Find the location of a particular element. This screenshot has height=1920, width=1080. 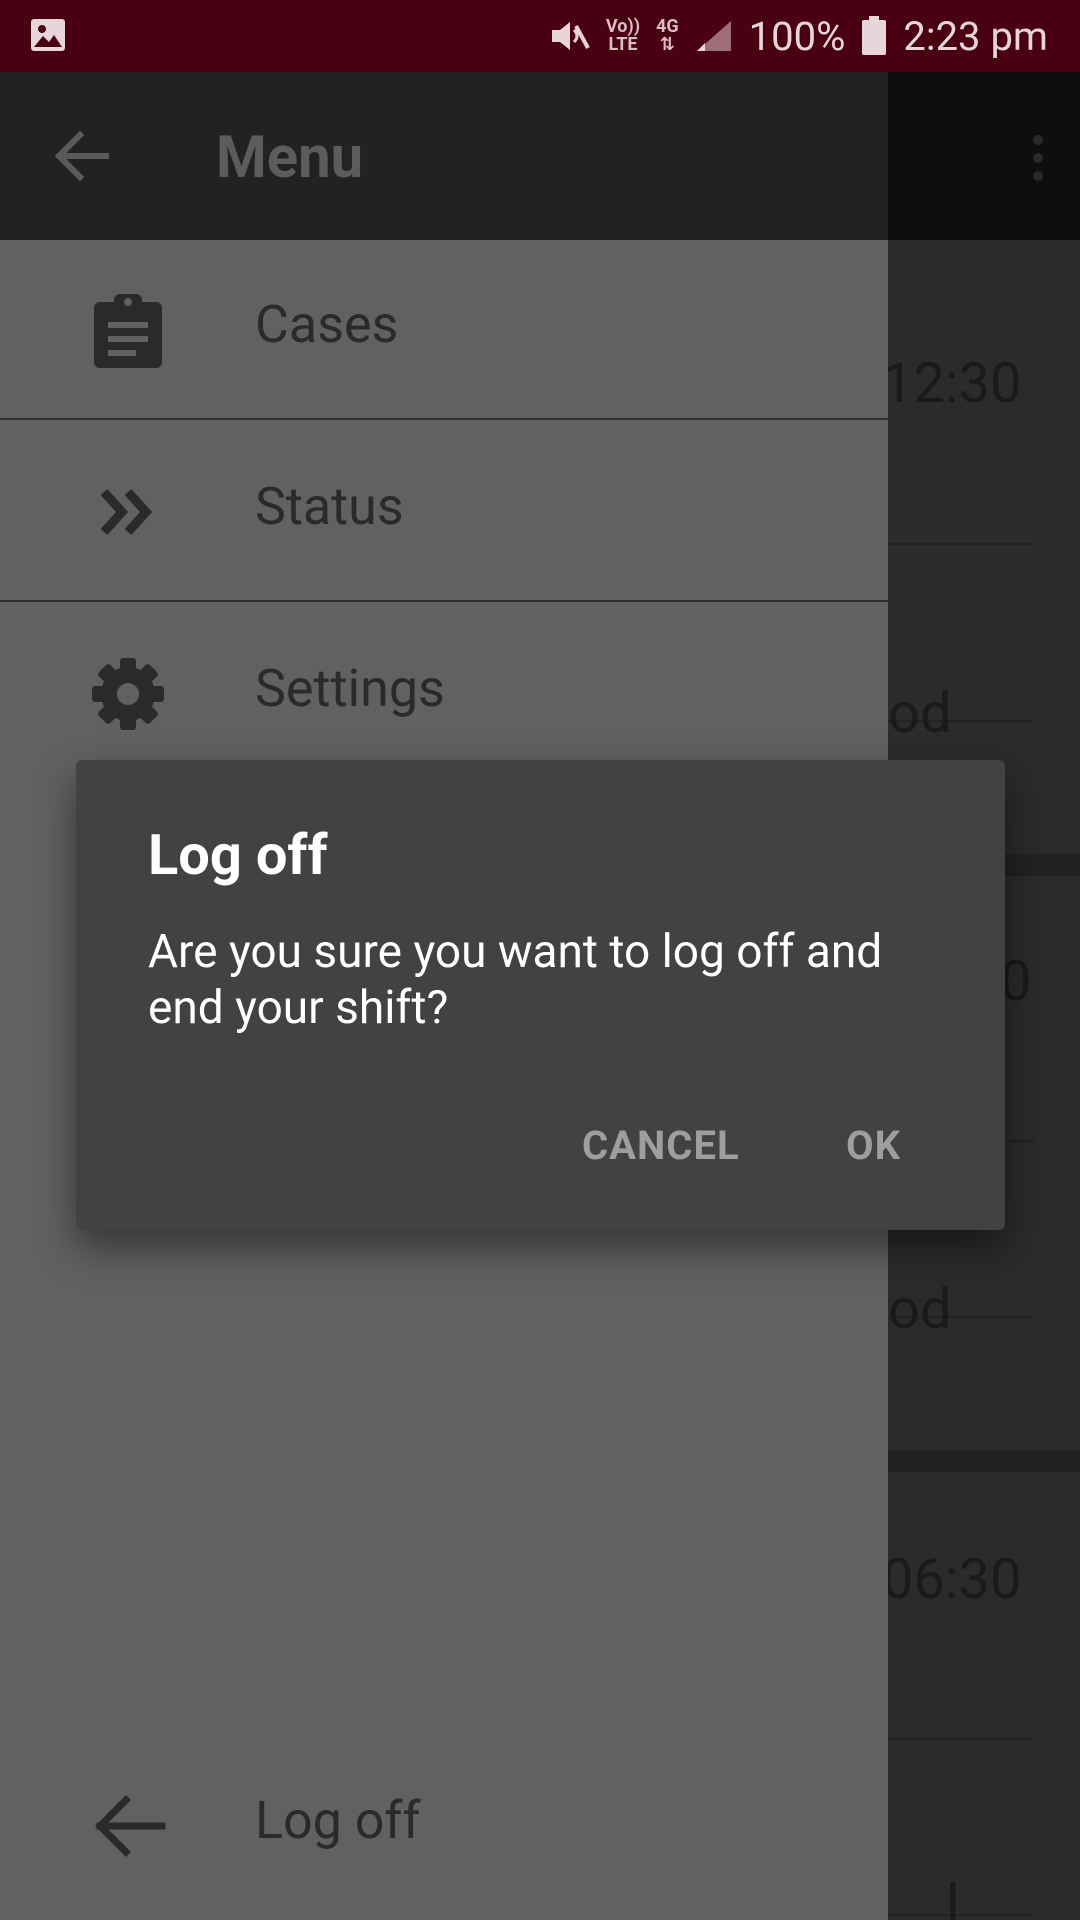

menu-item-status: Status is located at coordinates (444, 512).